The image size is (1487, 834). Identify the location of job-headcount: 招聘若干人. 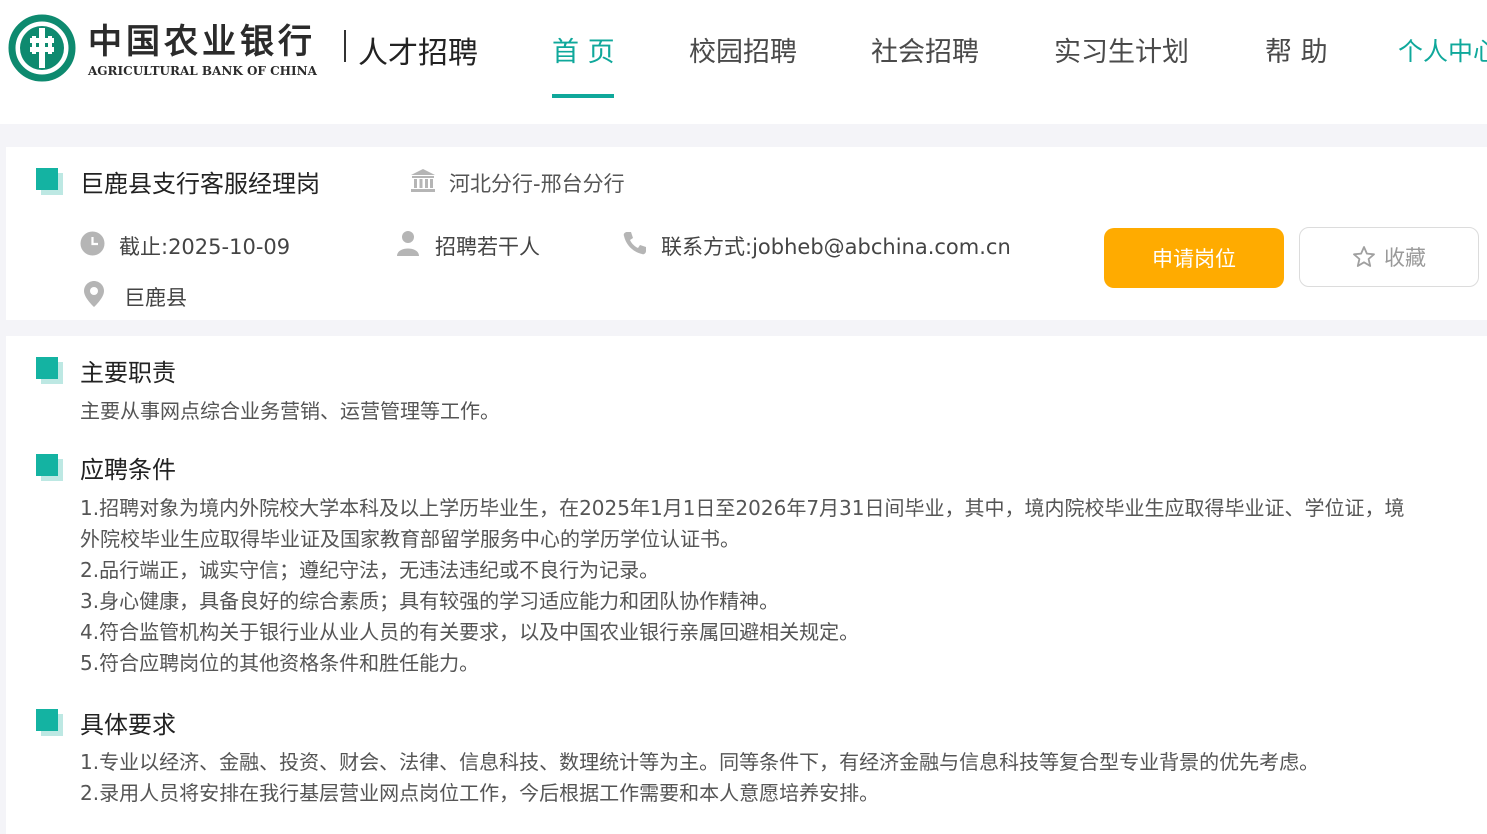
(487, 247).